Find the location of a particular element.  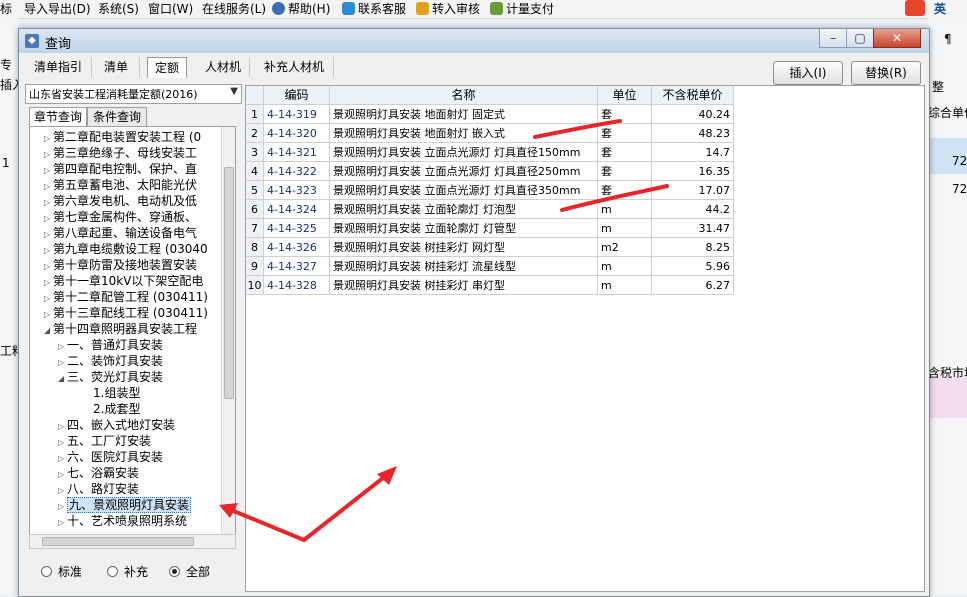

grid-cell-no: 5 is located at coordinates (255, 190).